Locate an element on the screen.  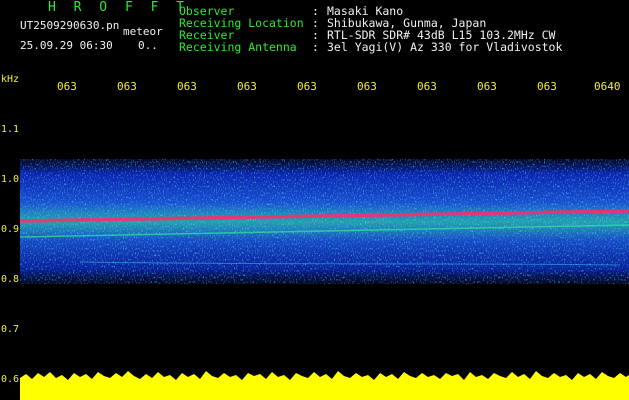
x-tick-2: 063 is located at coordinates (127, 86).